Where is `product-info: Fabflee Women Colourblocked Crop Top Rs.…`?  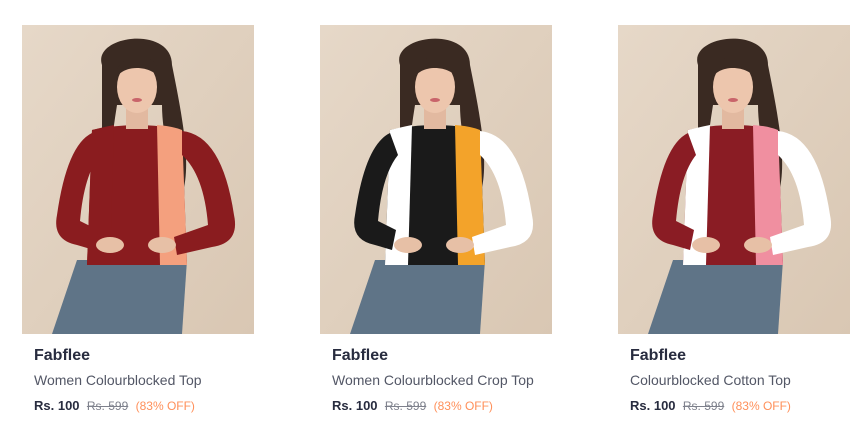
product-info: Fabflee Women Colourblocked Crop Top Rs.… is located at coordinates (436, 374).